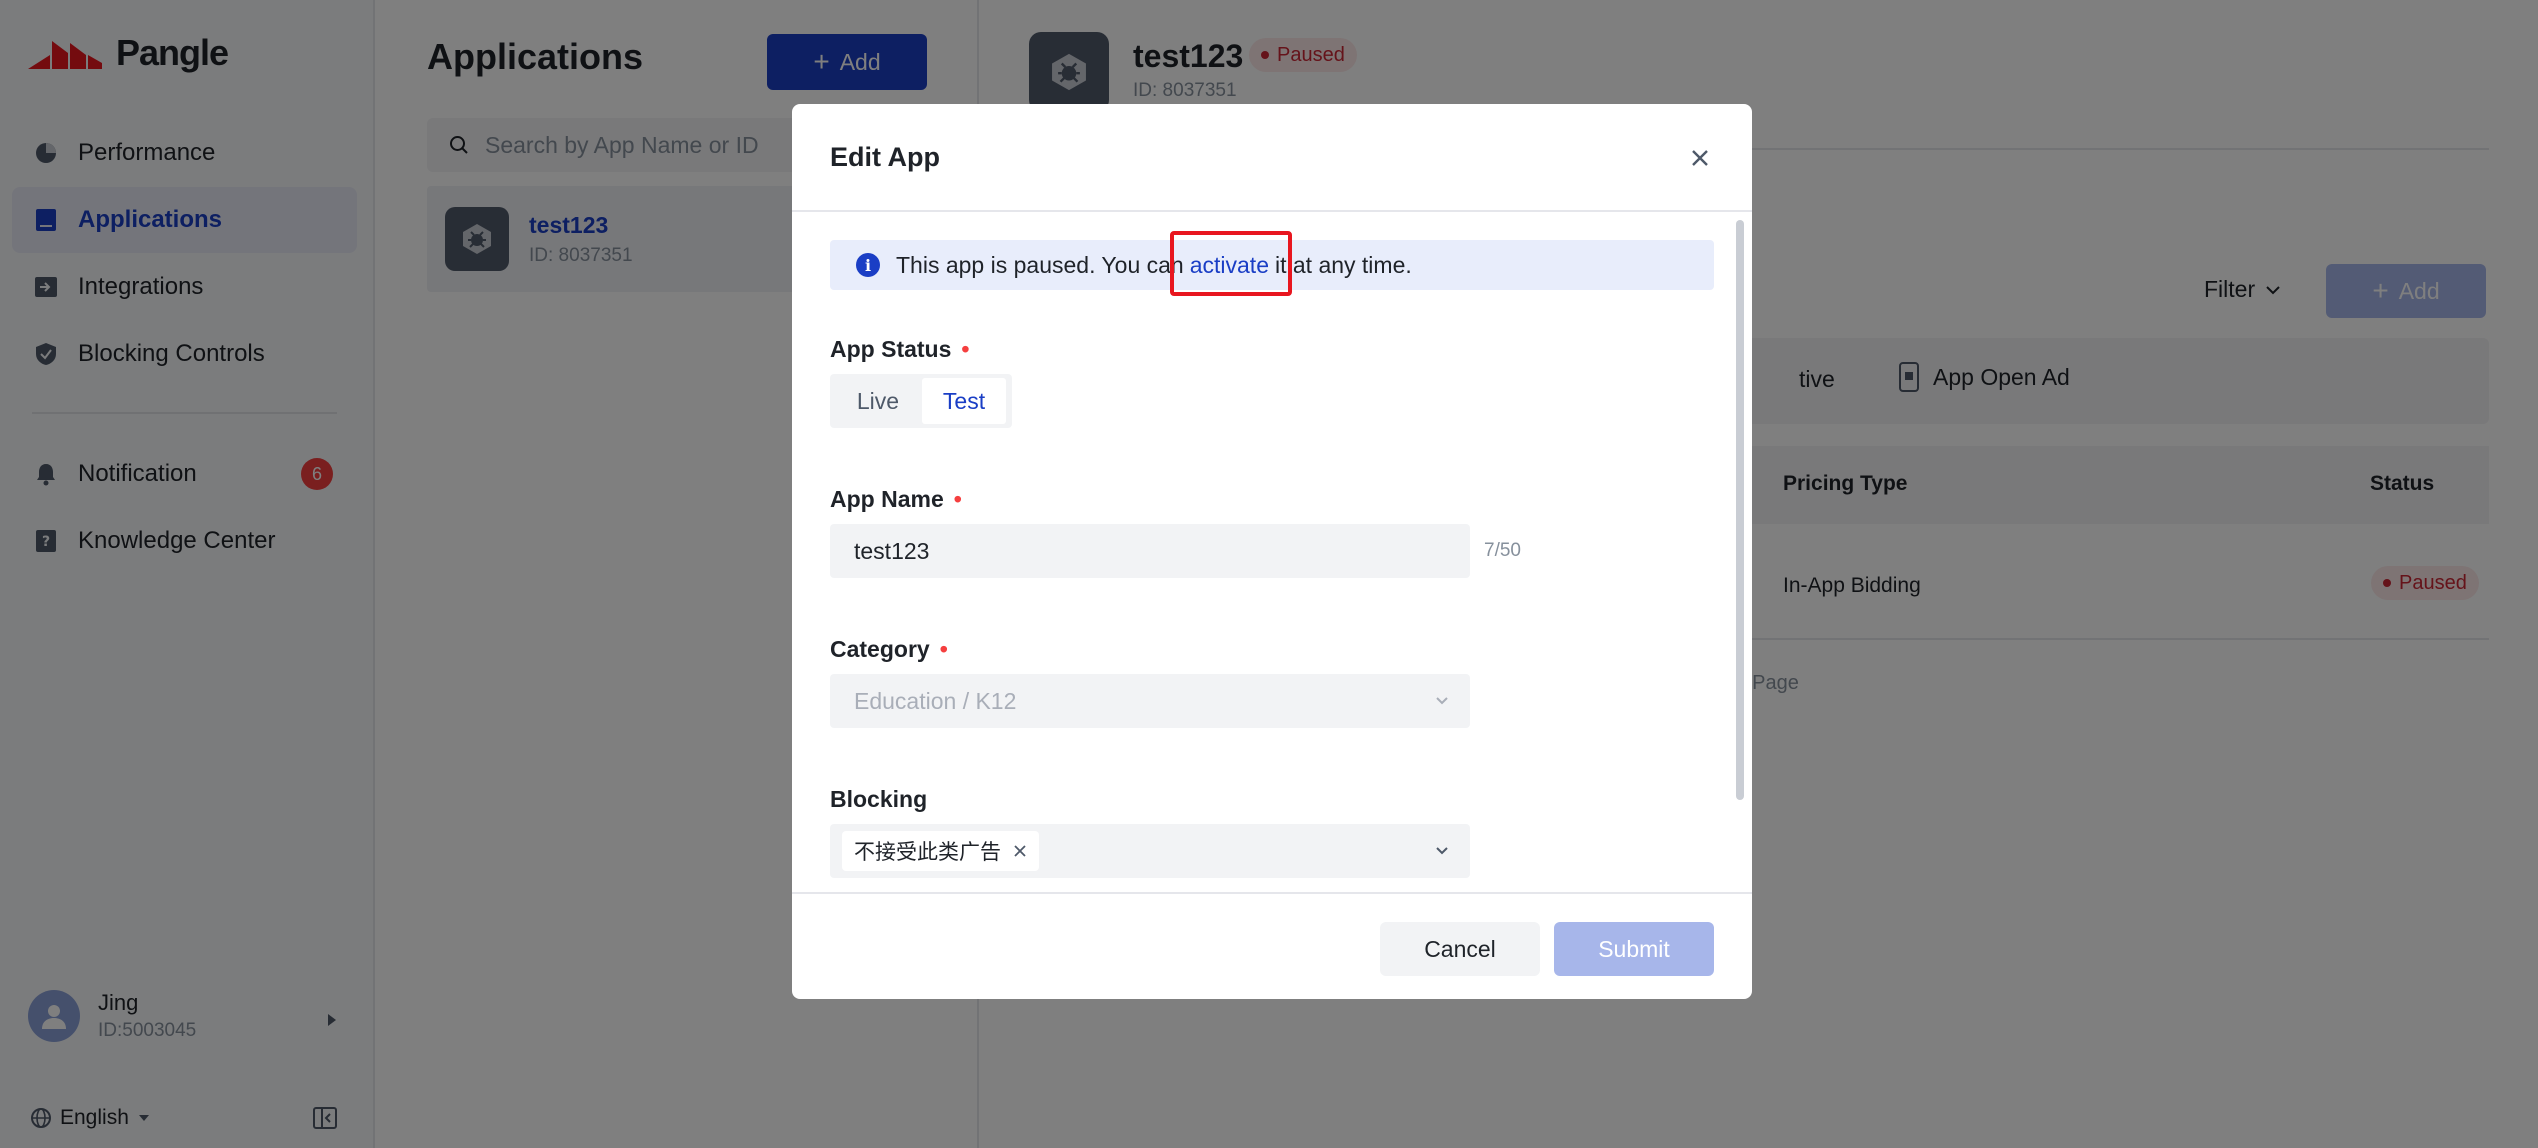 This screenshot has height=1148, width=2538. What do you see at coordinates (880, 649) in the screenshot?
I see `category-label-text: Category` at bounding box center [880, 649].